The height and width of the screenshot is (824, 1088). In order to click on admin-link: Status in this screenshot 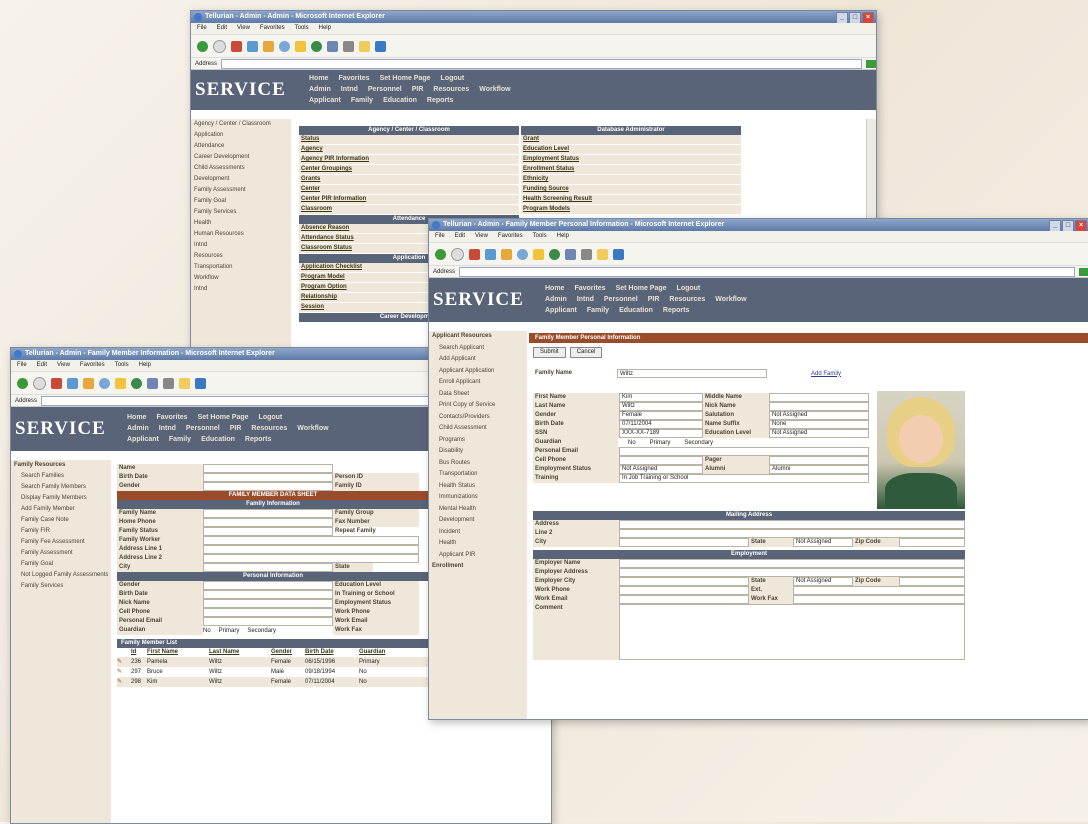, I will do `click(409, 140)`.